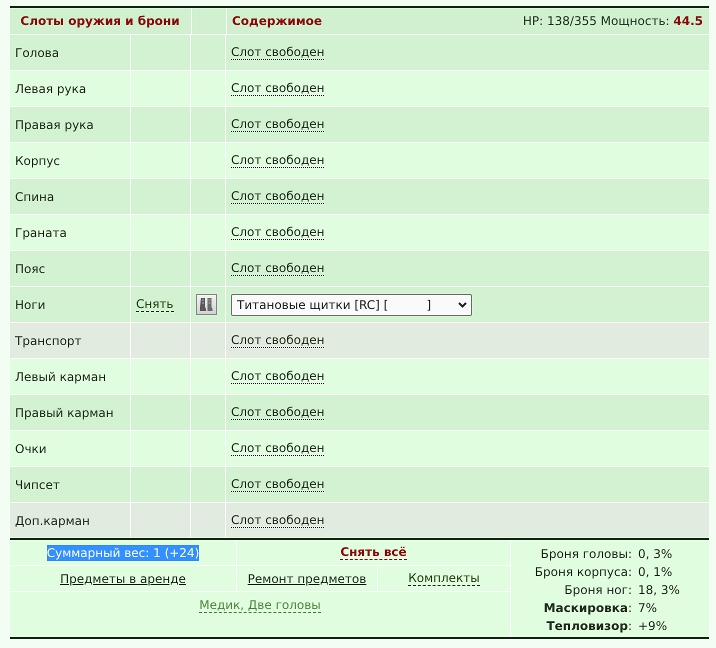 The image size is (716, 648). I want to click on stat-value: 18, 3%, so click(659, 590).